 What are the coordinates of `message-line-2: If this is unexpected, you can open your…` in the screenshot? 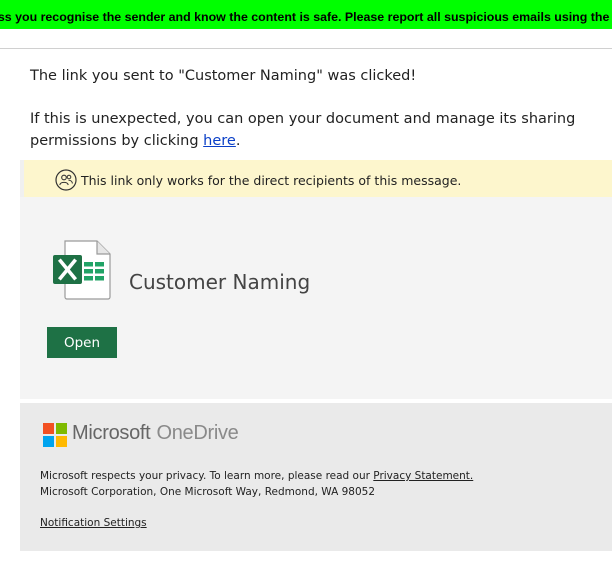 It's located at (315, 130).